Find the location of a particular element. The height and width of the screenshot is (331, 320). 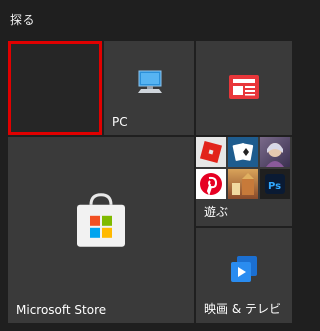

tile-label-games: 遊ぶ is located at coordinates (216, 212).